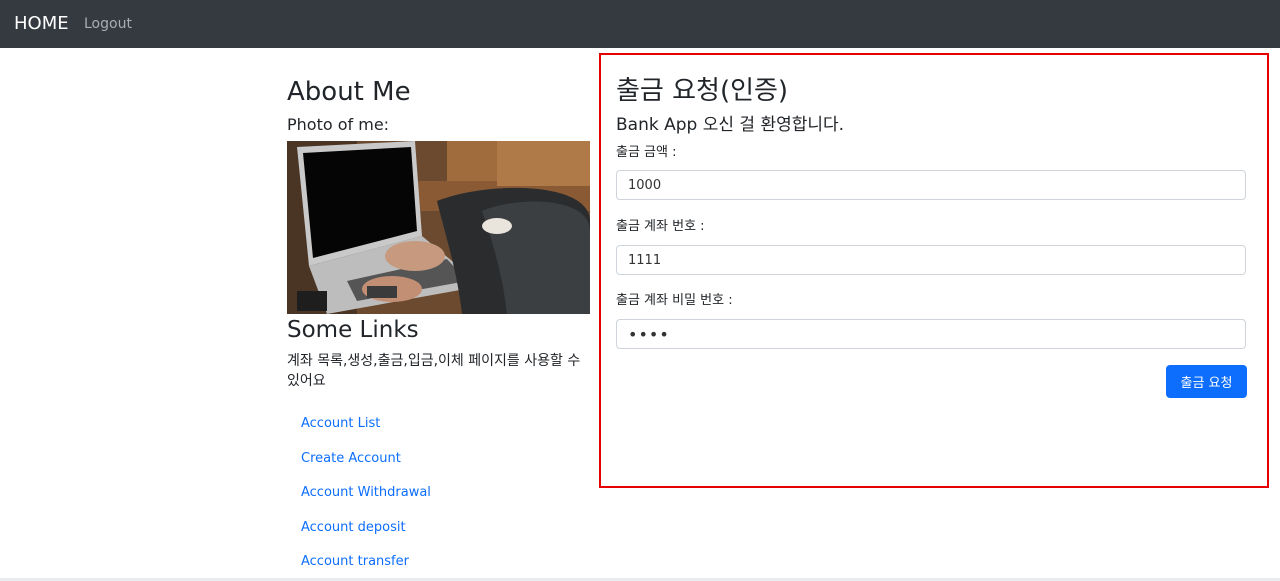 The height and width of the screenshot is (581, 1280). What do you see at coordinates (355, 562) in the screenshot?
I see `account-transfer-link: Account transfer` at bounding box center [355, 562].